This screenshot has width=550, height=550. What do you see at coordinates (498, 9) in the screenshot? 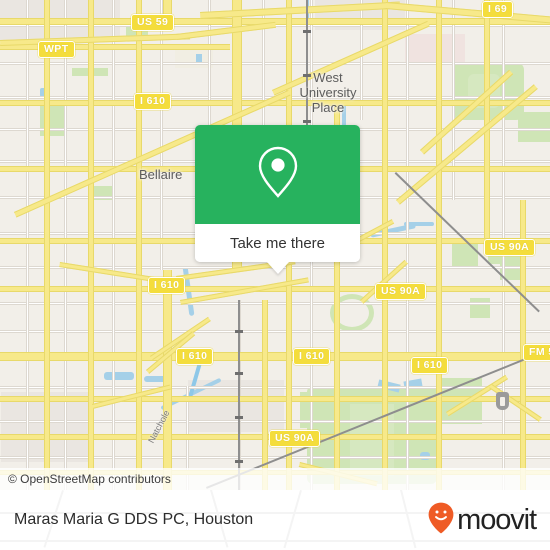
I see `route-shield-i-69: I 69` at bounding box center [498, 9].